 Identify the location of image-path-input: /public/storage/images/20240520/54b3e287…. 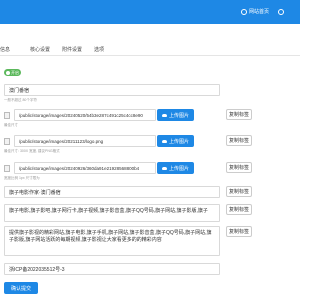
(85, 115).